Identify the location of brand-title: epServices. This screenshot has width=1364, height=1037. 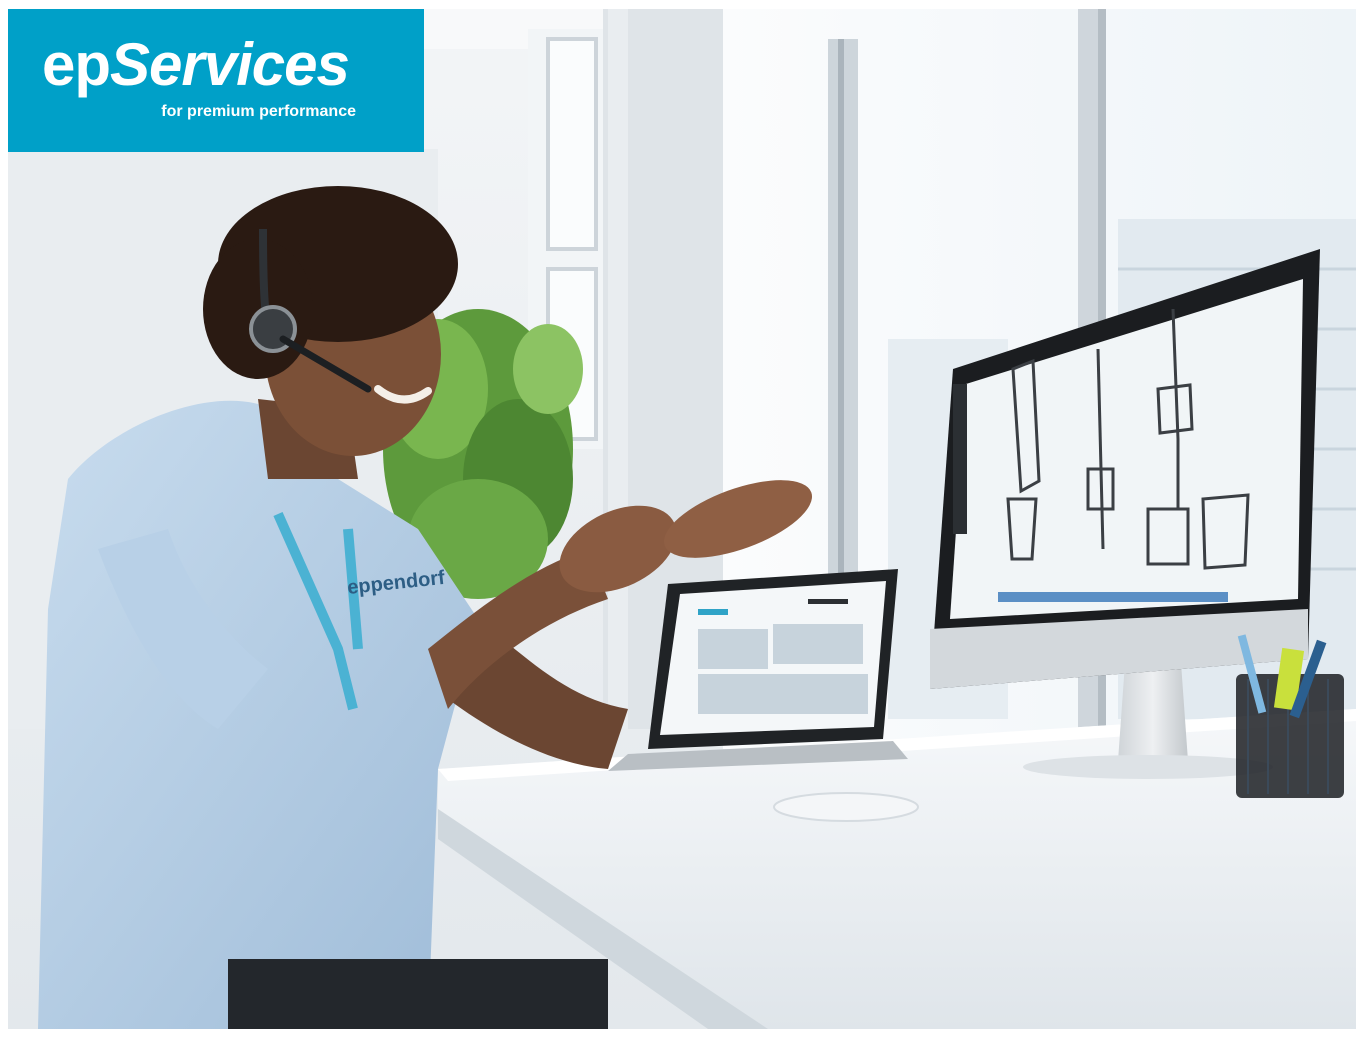
(196, 65).